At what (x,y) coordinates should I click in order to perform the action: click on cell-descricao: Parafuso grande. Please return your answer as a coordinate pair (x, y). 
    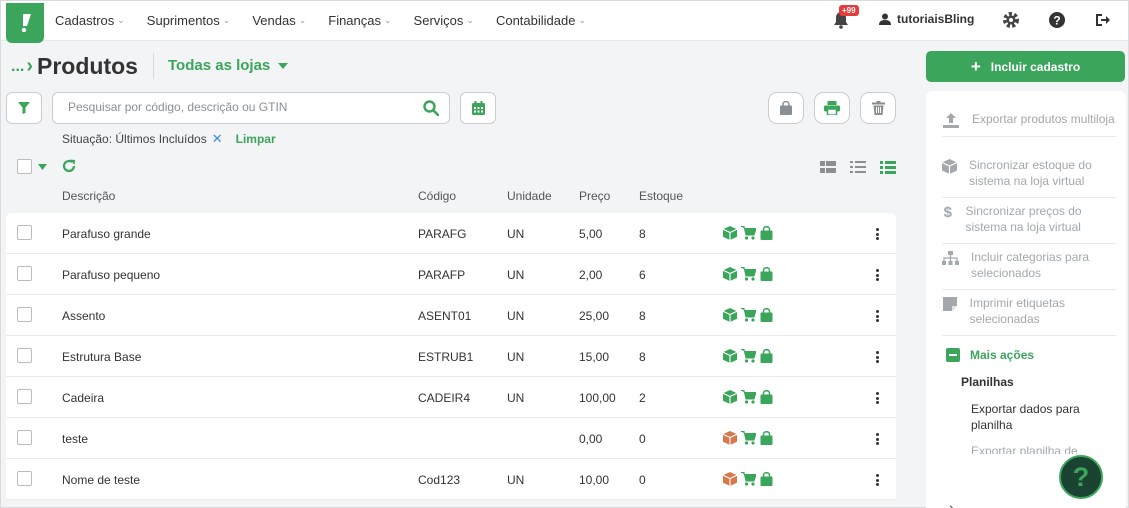
    Looking at the image, I should click on (106, 234).